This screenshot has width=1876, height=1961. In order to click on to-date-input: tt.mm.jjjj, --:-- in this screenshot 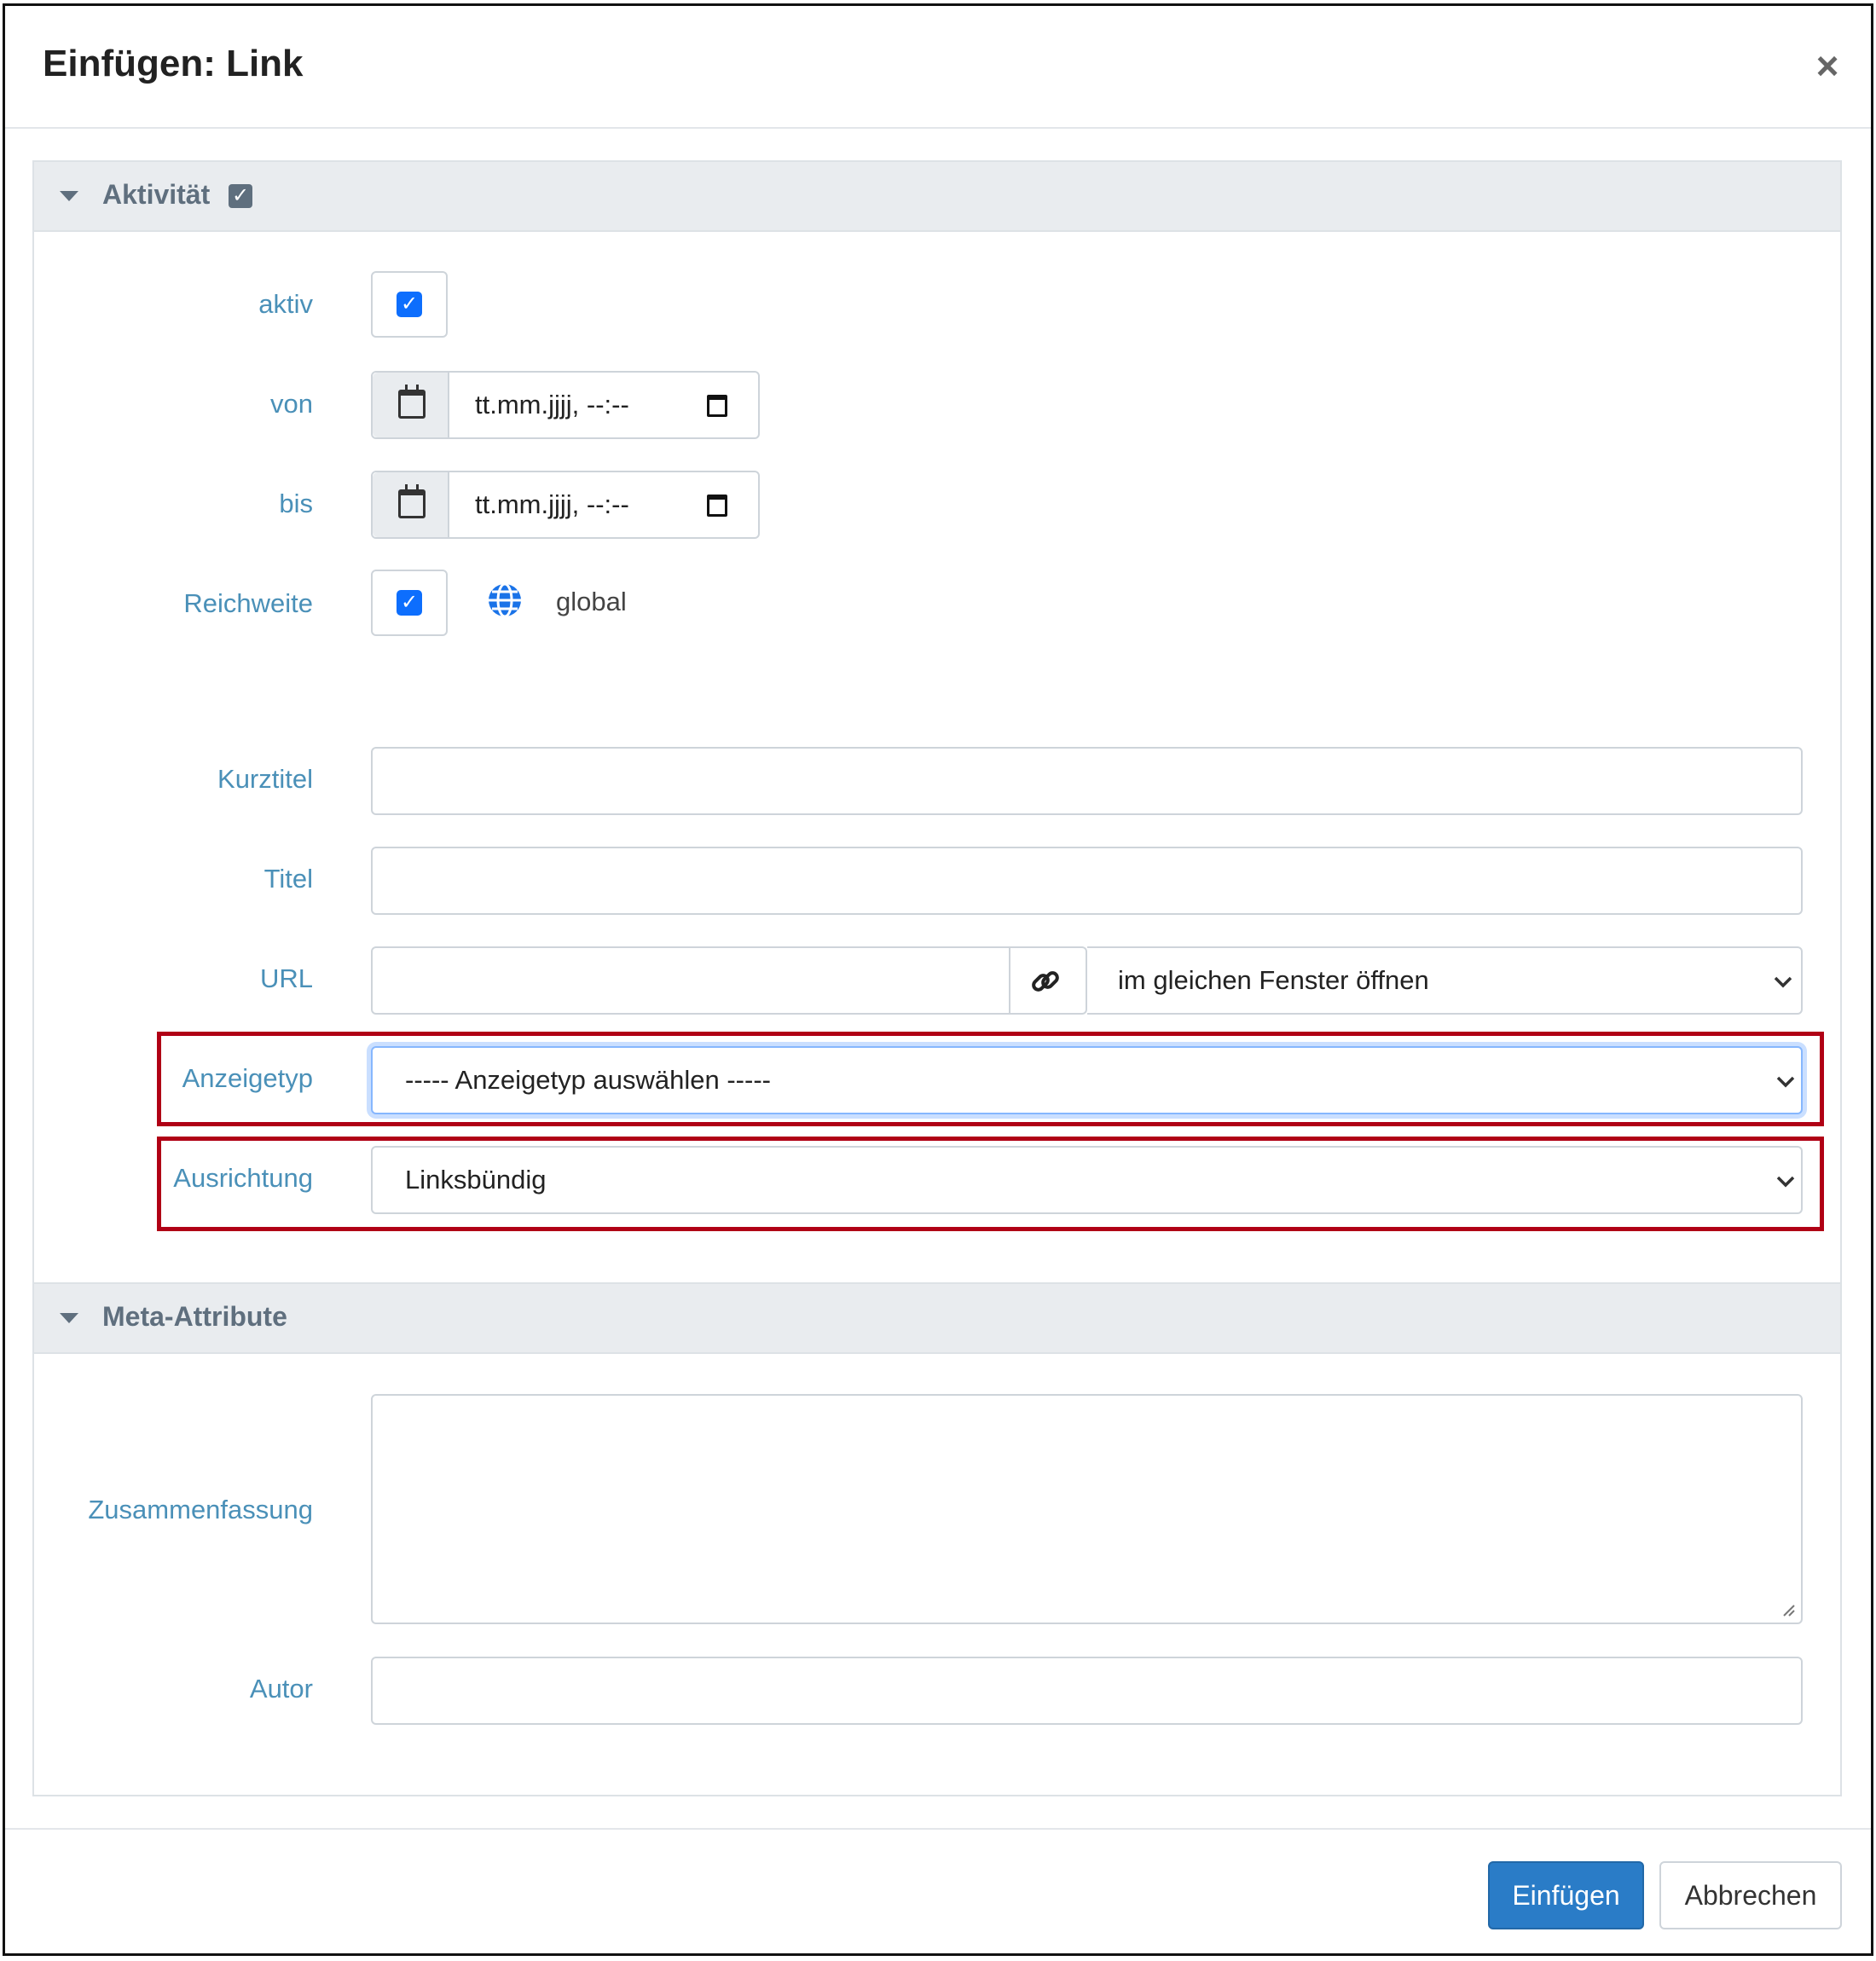, I will do `click(565, 505)`.